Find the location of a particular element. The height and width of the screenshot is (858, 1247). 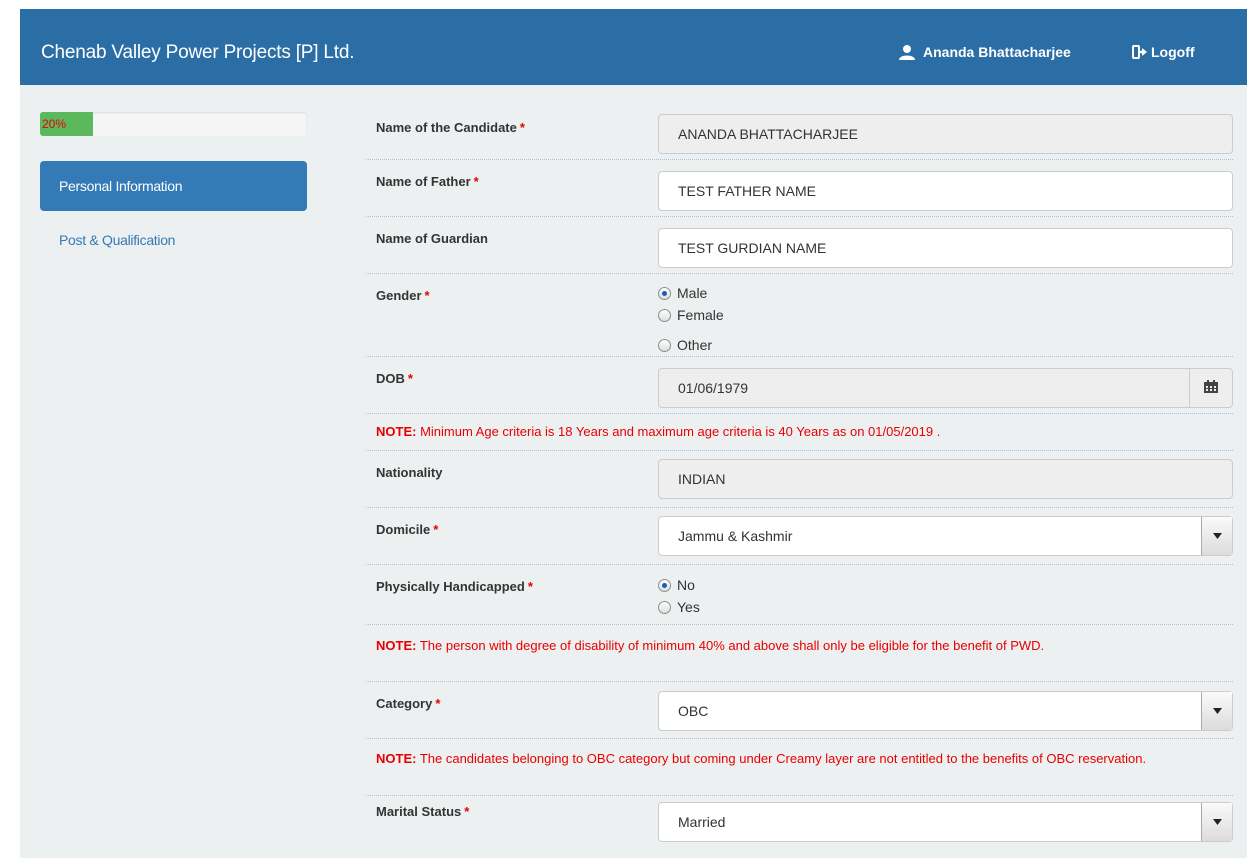

category-label: Category * is located at coordinates (408, 703).